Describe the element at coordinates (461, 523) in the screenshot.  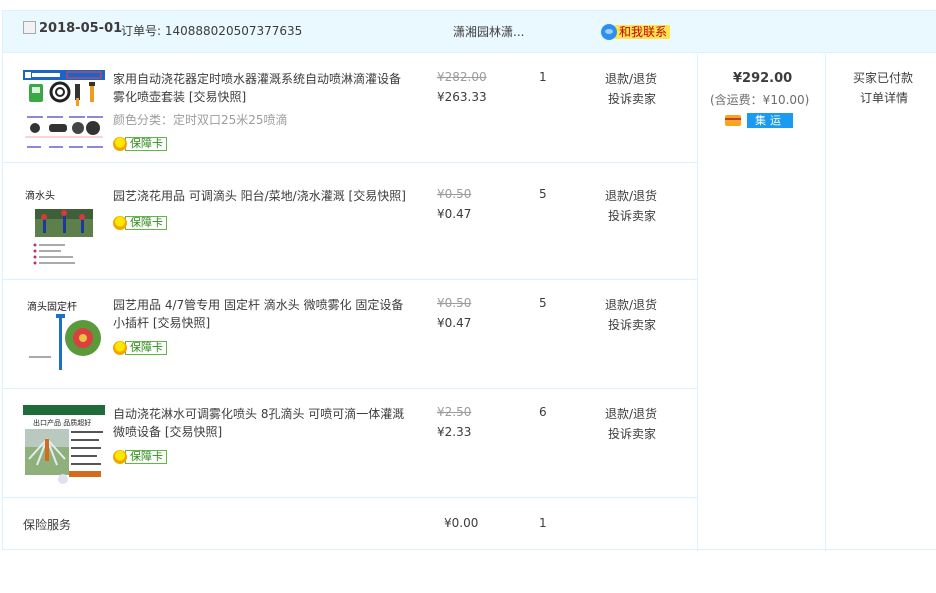
I see `insurance-price: ¥0.00` at that location.